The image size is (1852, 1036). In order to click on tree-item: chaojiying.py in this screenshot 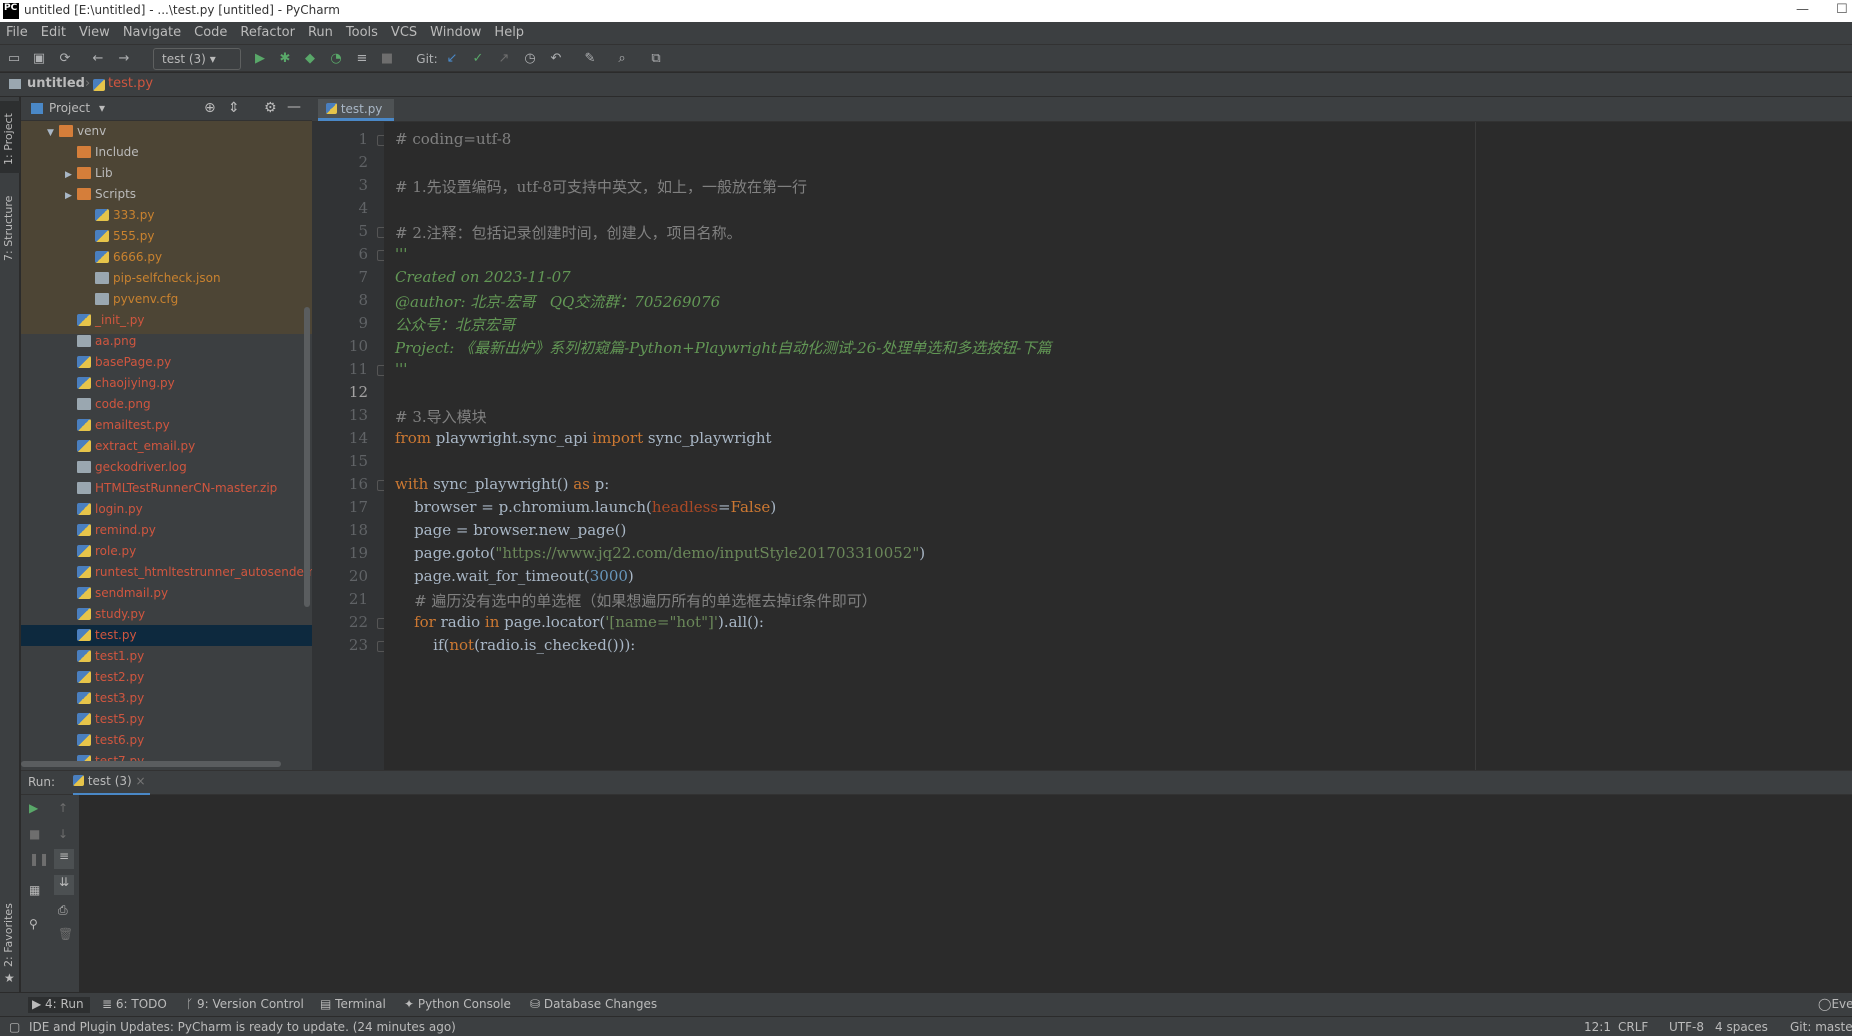, I will do `click(166, 383)`.